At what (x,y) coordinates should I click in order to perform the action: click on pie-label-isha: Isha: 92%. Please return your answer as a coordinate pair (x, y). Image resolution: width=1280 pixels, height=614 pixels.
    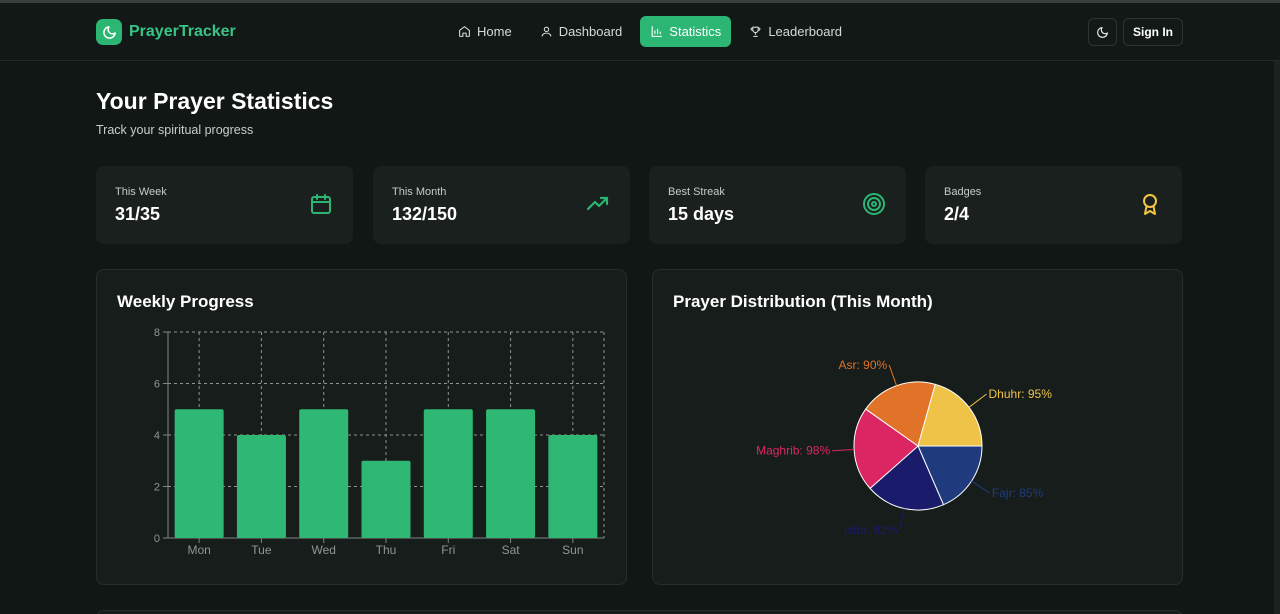
    Looking at the image, I should click on (871, 530).